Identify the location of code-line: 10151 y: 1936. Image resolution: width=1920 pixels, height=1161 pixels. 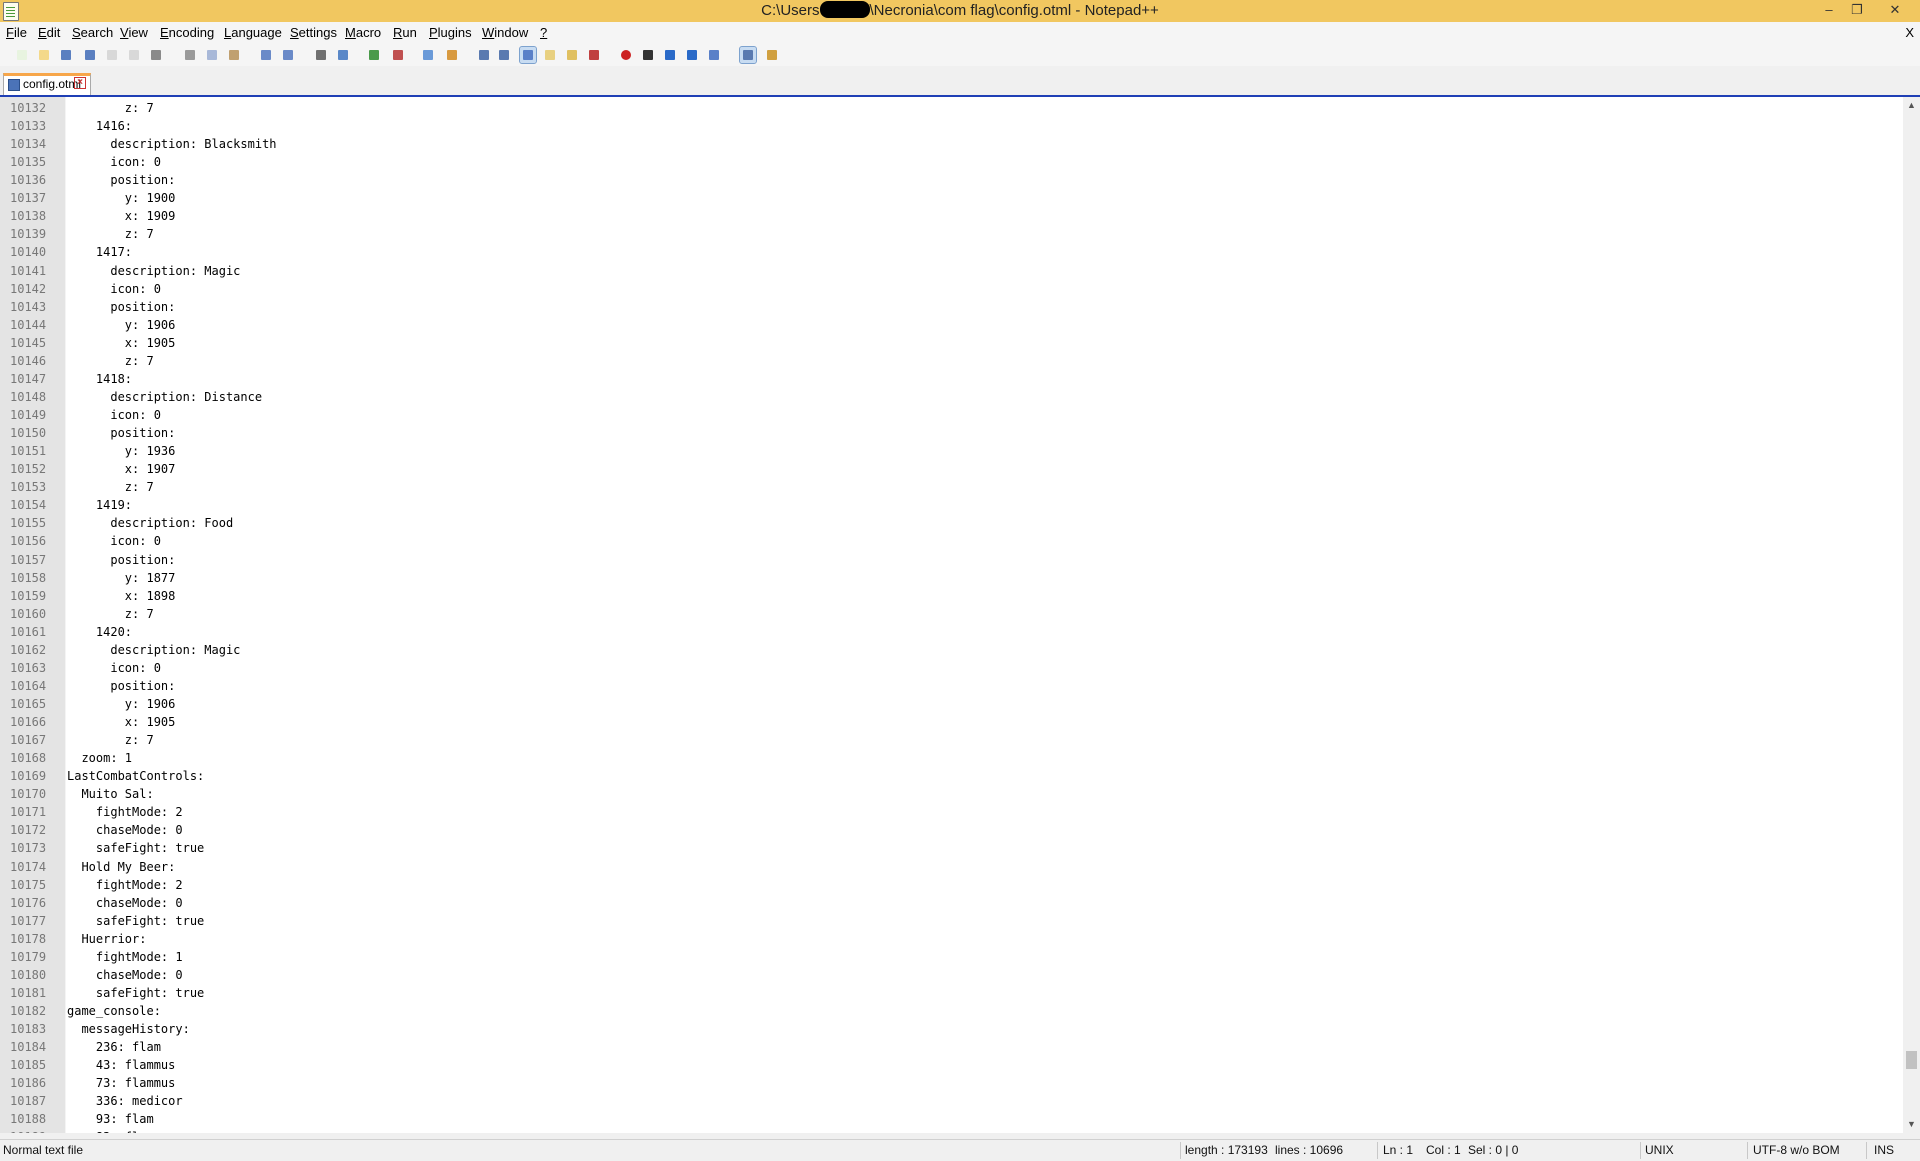
(950, 451).